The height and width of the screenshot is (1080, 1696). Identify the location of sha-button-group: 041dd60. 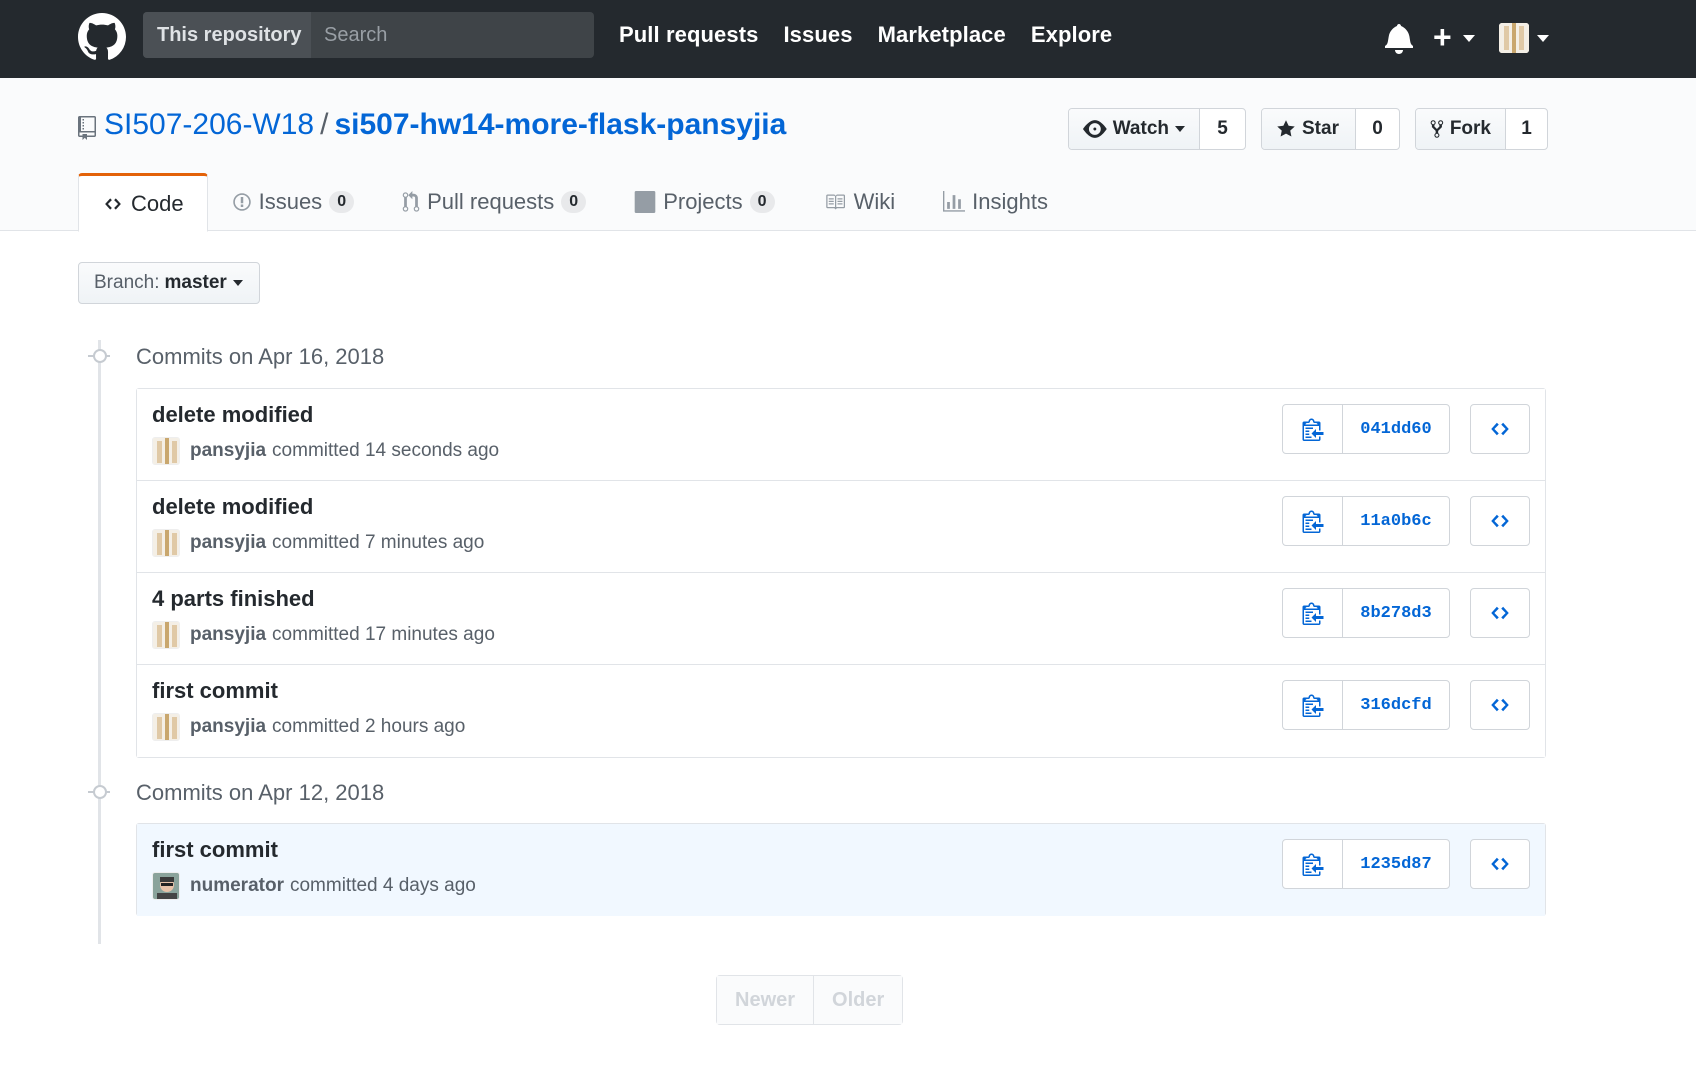
(1366, 429).